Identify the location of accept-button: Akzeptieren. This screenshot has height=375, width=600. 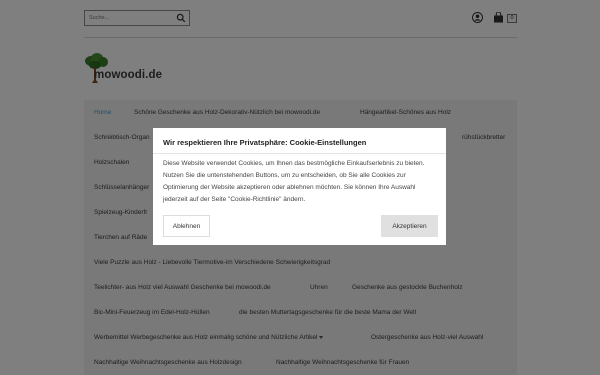
(409, 226).